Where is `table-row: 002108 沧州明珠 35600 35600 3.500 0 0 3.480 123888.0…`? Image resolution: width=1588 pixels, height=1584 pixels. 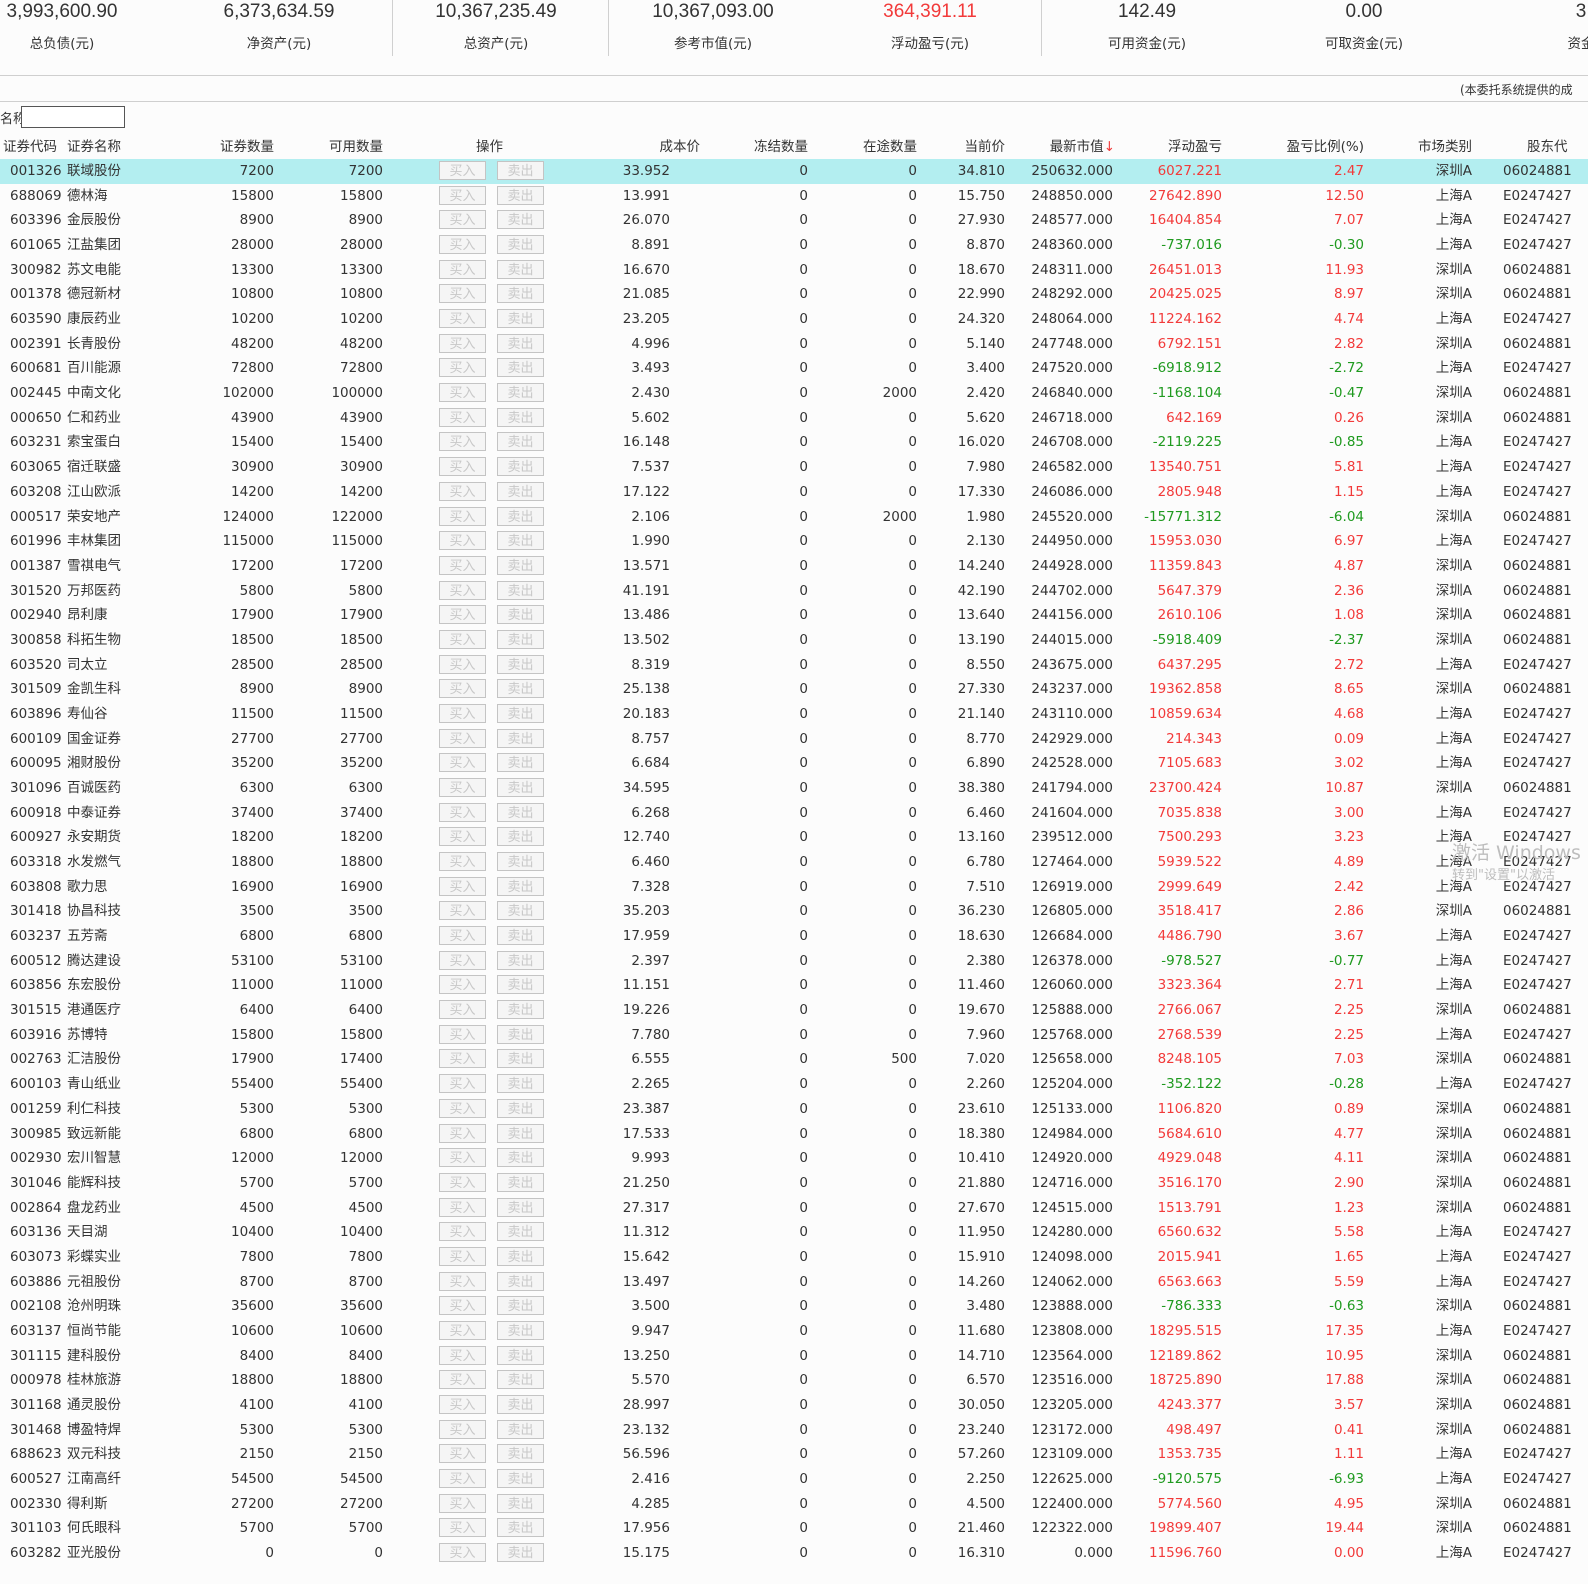
table-row: 002108 沧州明珠 35600 35600 3.500 0 0 3.480 123888.0… is located at coordinates (794, 1306).